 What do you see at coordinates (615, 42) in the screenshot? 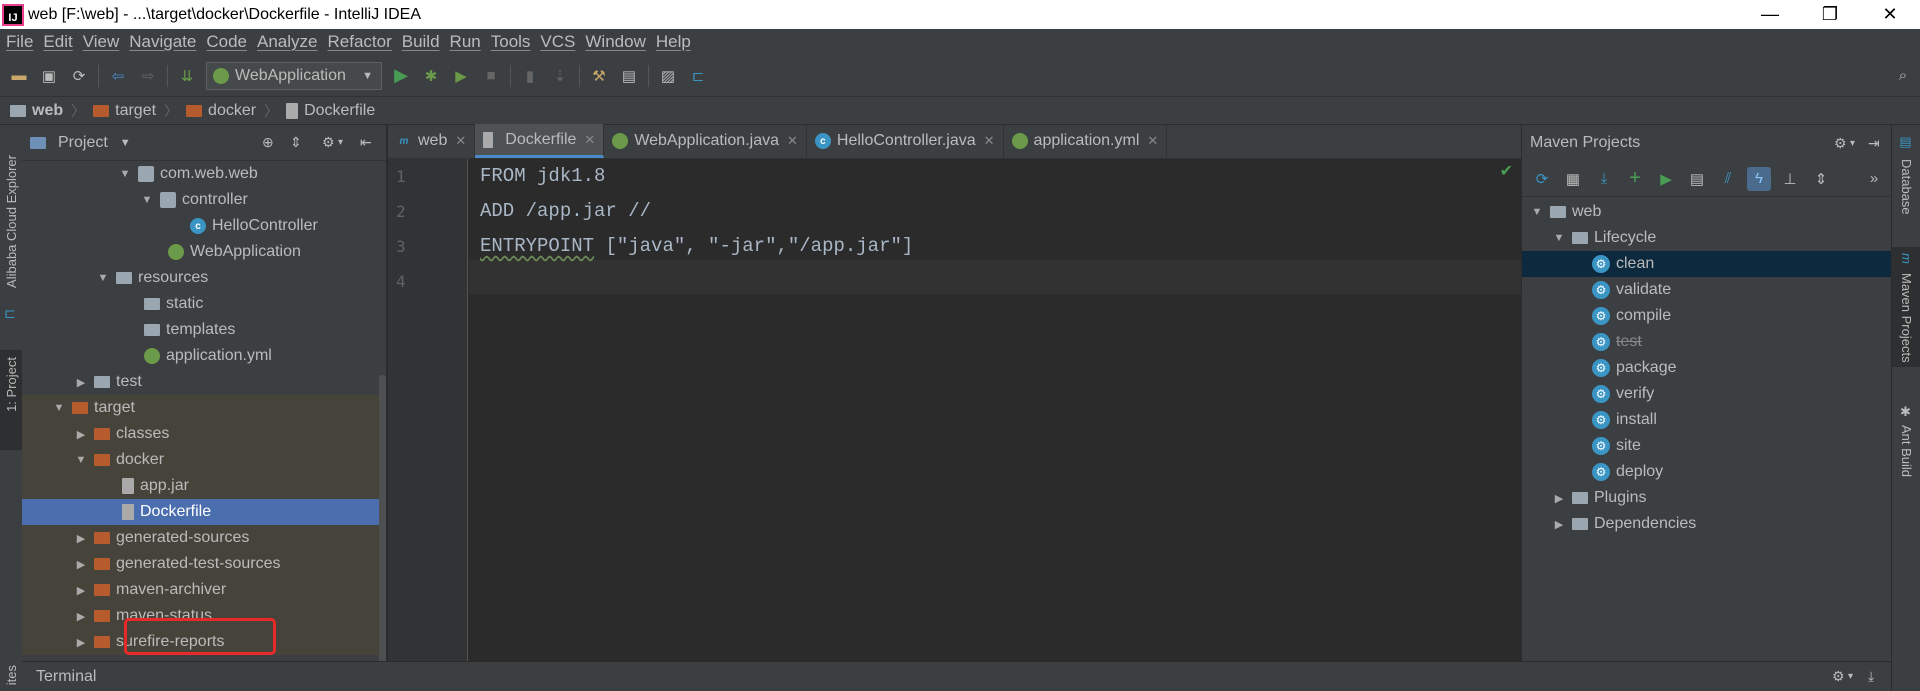
I see `menu-window: Window` at bounding box center [615, 42].